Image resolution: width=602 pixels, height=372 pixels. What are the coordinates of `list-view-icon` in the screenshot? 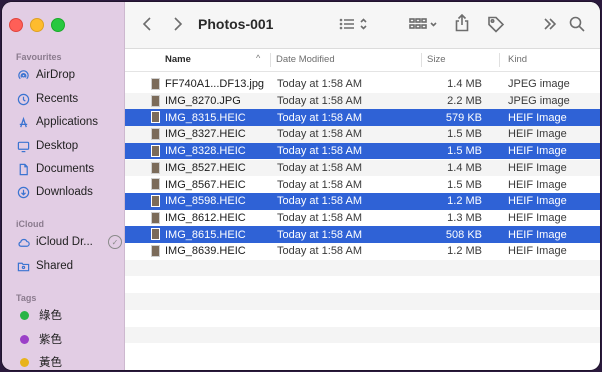 It's located at (353, 24).